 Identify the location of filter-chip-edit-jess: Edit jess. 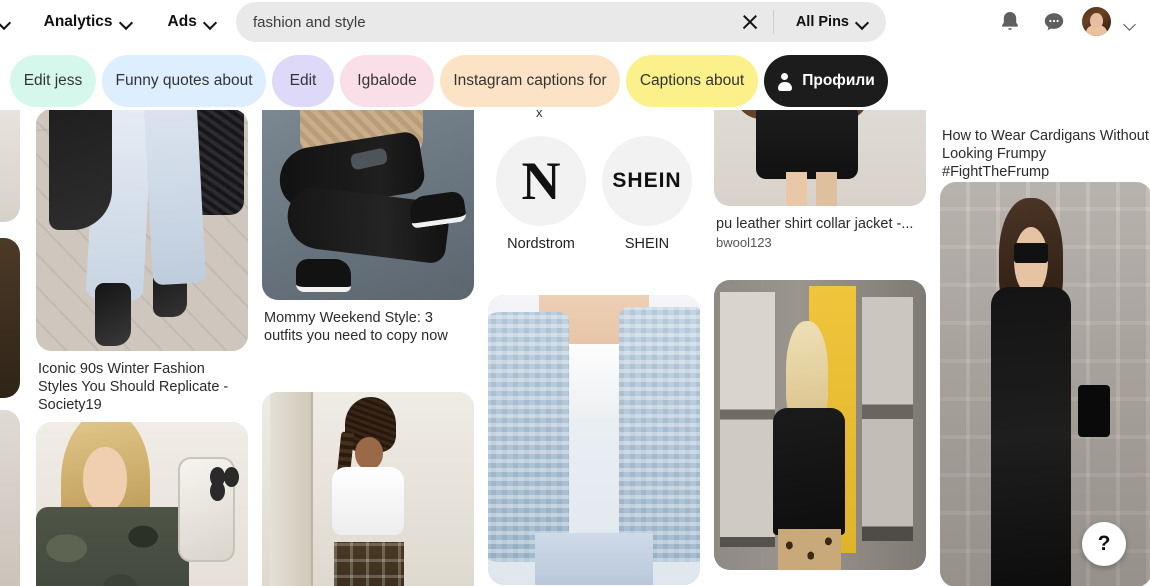
(53, 81).